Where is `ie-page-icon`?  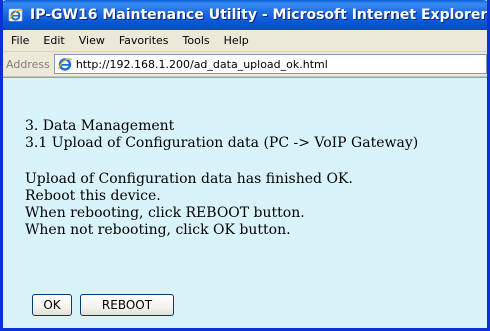 ie-page-icon is located at coordinates (65, 64).